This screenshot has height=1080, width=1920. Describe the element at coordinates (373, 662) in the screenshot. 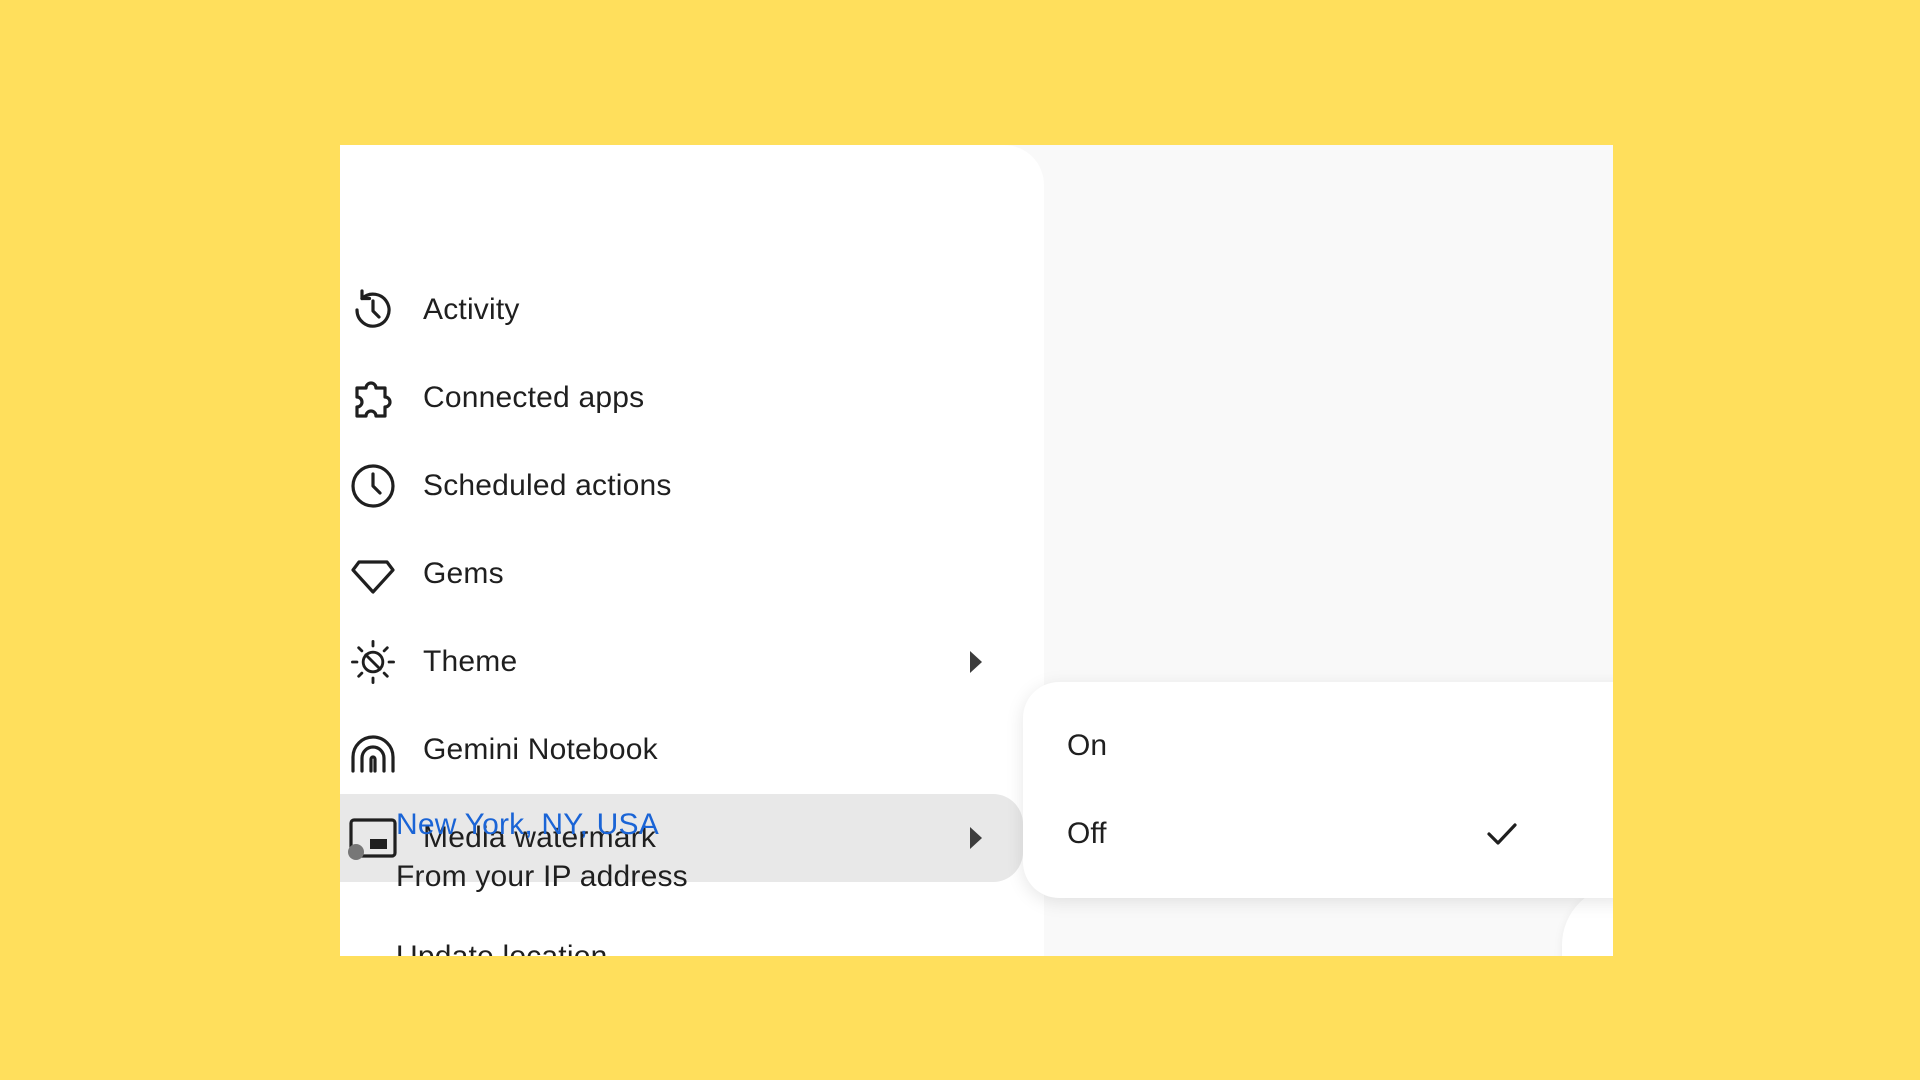

I see `theme-icon` at that location.